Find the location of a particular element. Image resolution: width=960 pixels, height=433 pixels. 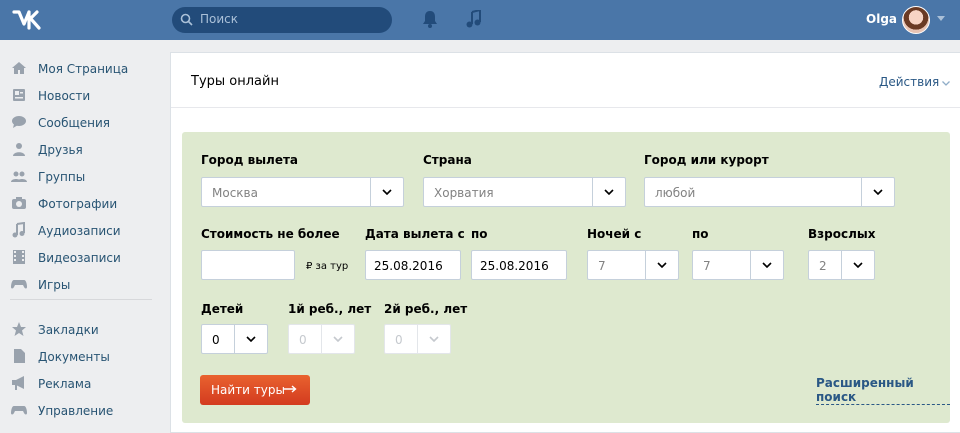

sidebar-item-ads: Реклама is located at coordinates (80, 383).